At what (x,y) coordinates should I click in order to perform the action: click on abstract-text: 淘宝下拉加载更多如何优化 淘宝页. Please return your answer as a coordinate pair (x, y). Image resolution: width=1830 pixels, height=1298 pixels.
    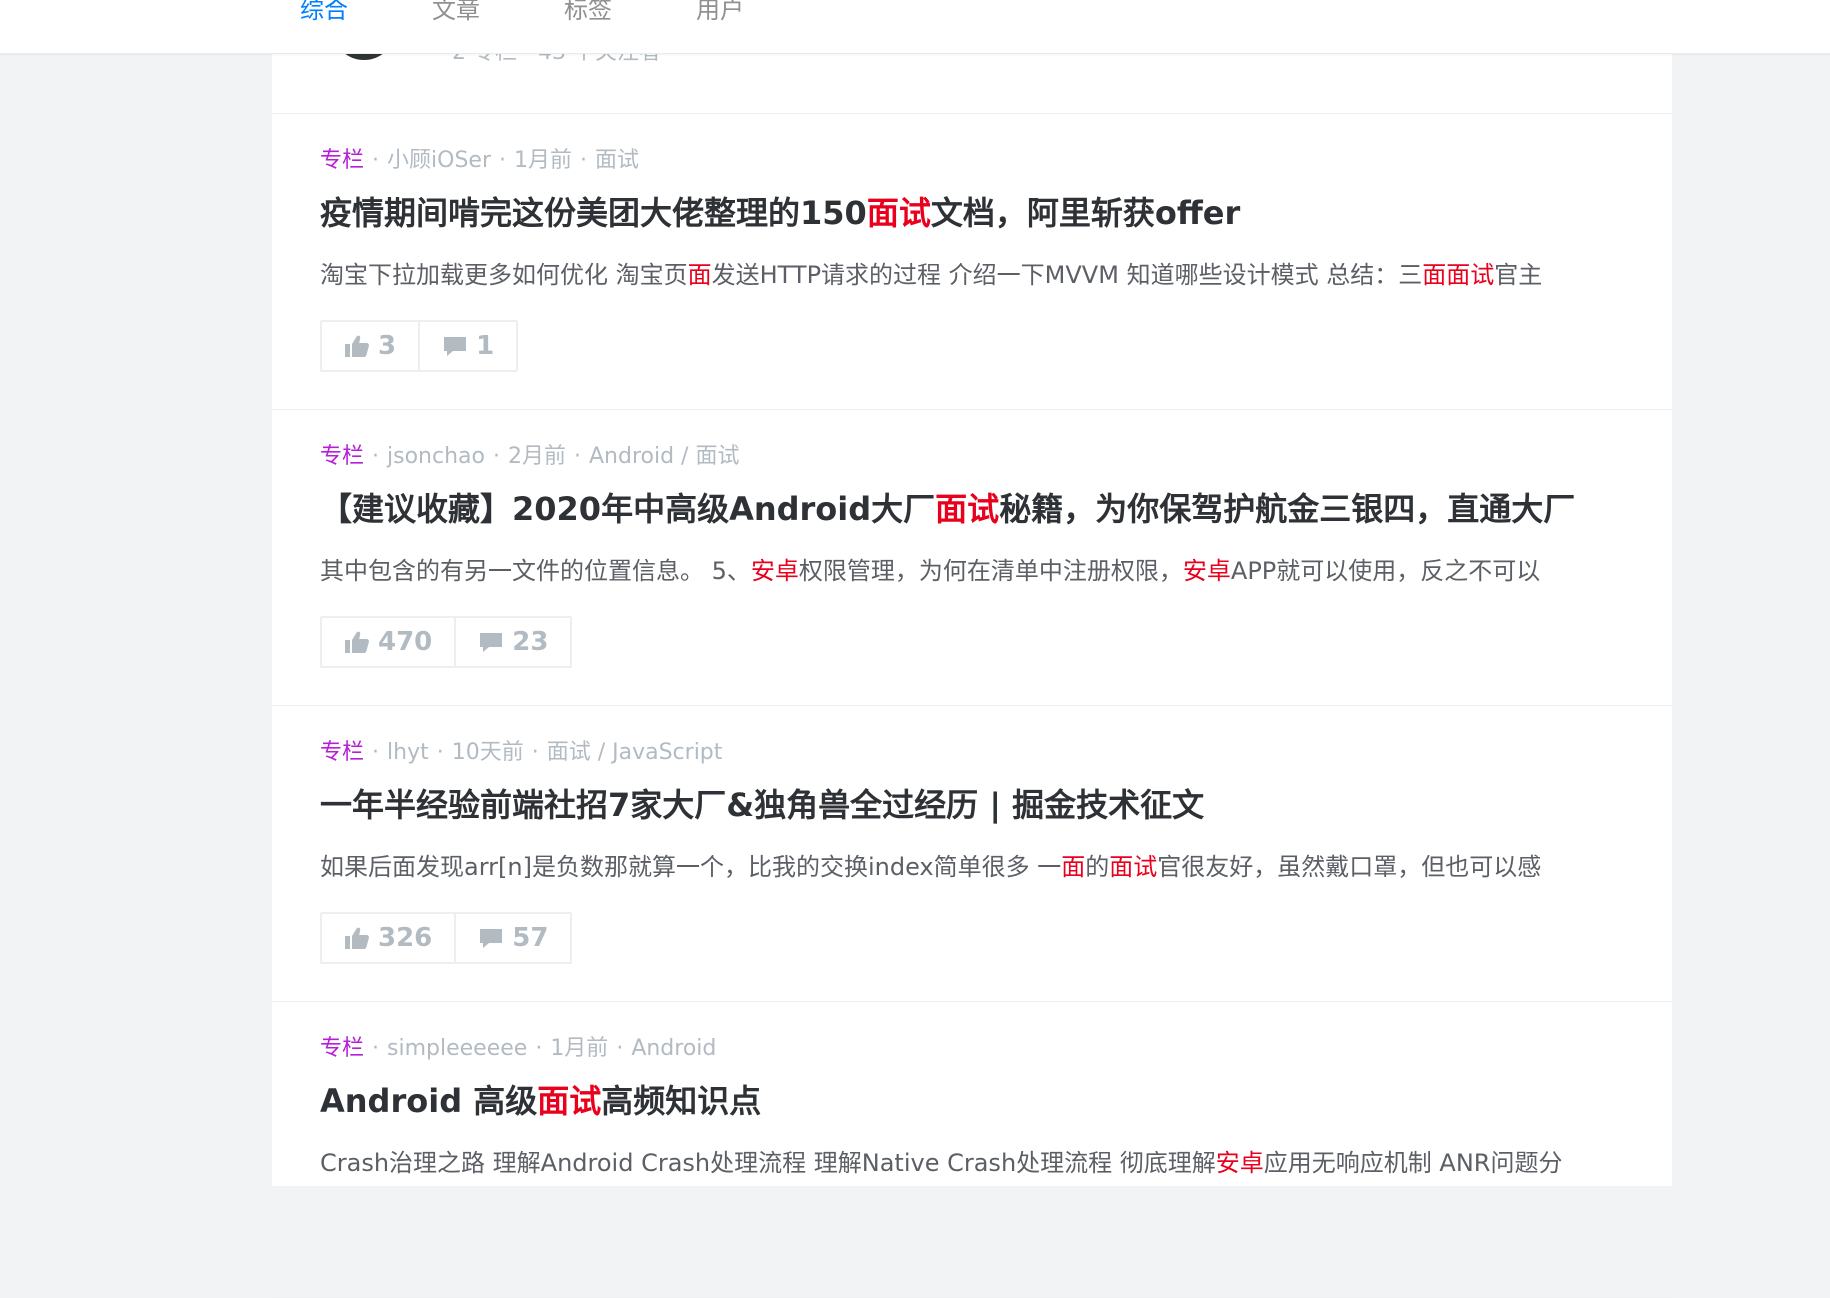
    Looking at the image, I should click on (504, 275).